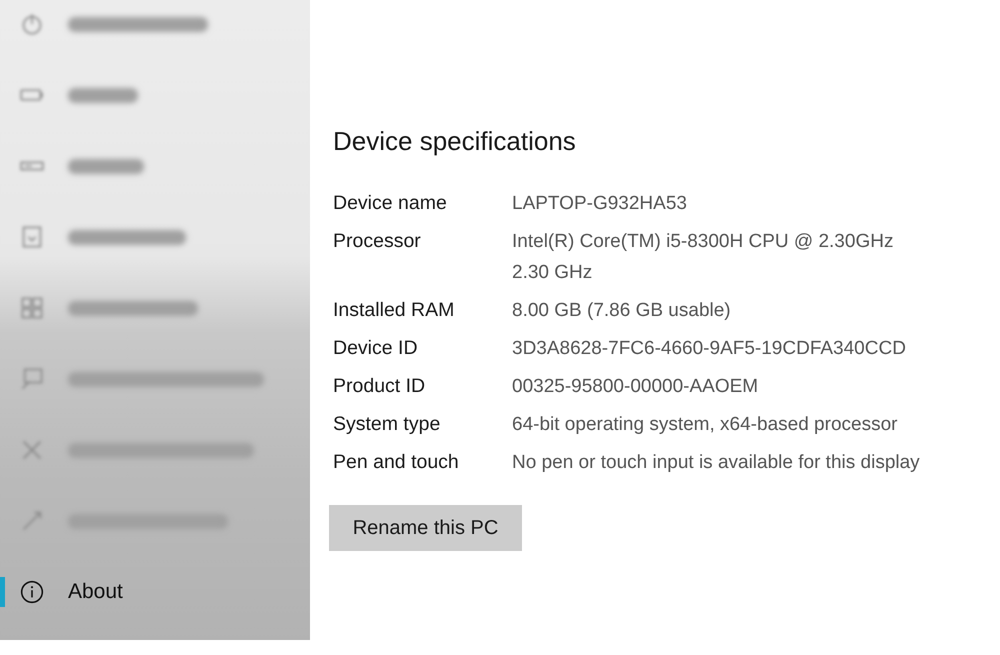  I want to click on spec-value: 8.00 GB (7.86 GB usable), so click(621, 311).